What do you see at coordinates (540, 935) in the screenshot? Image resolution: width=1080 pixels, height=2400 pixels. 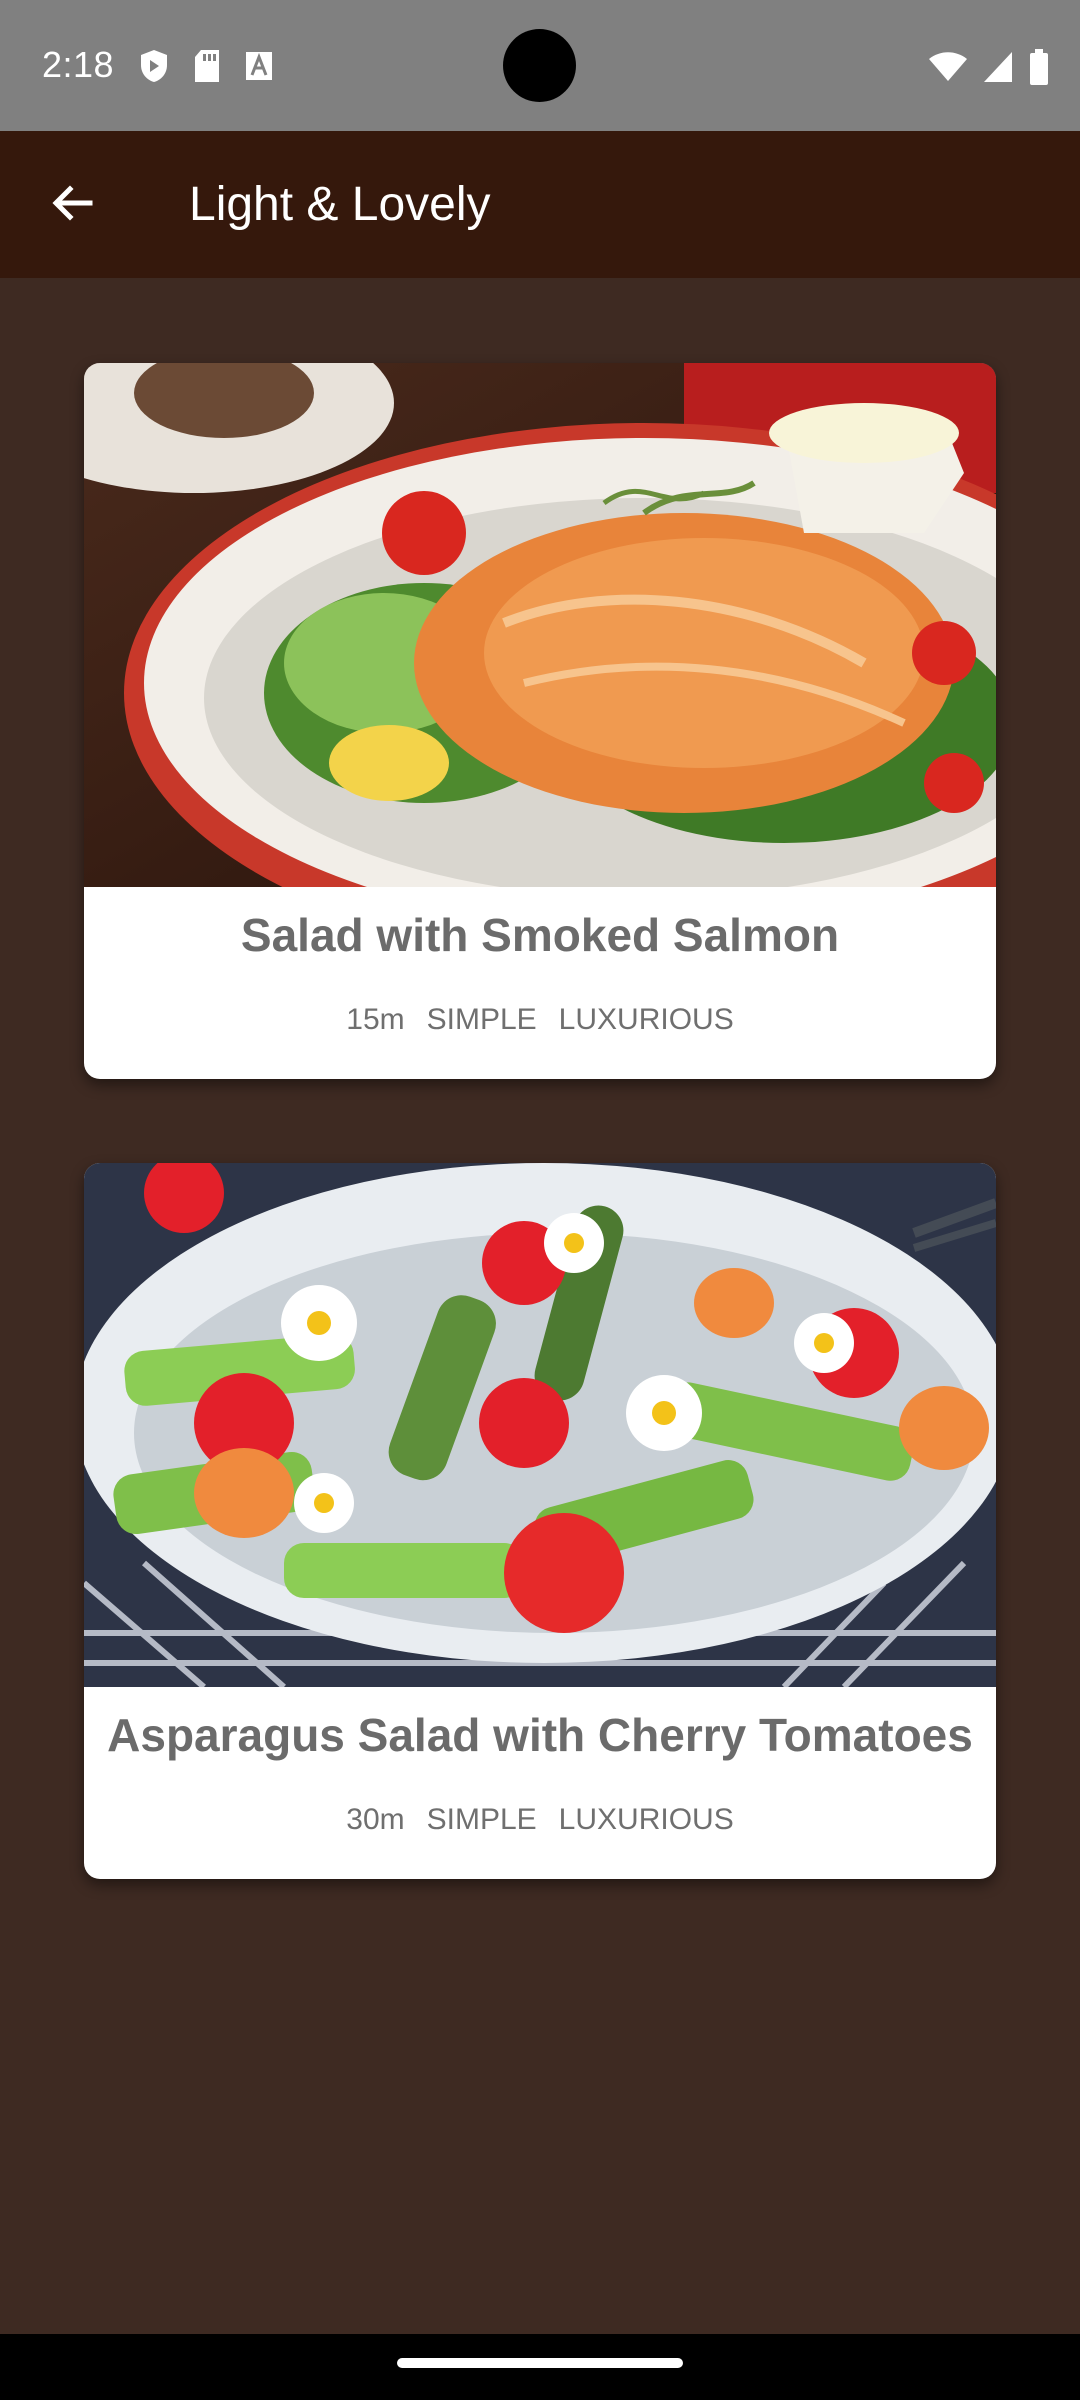 I see `meal-title: Salad with Smoked Salmon` at bounding box center [540, 935].